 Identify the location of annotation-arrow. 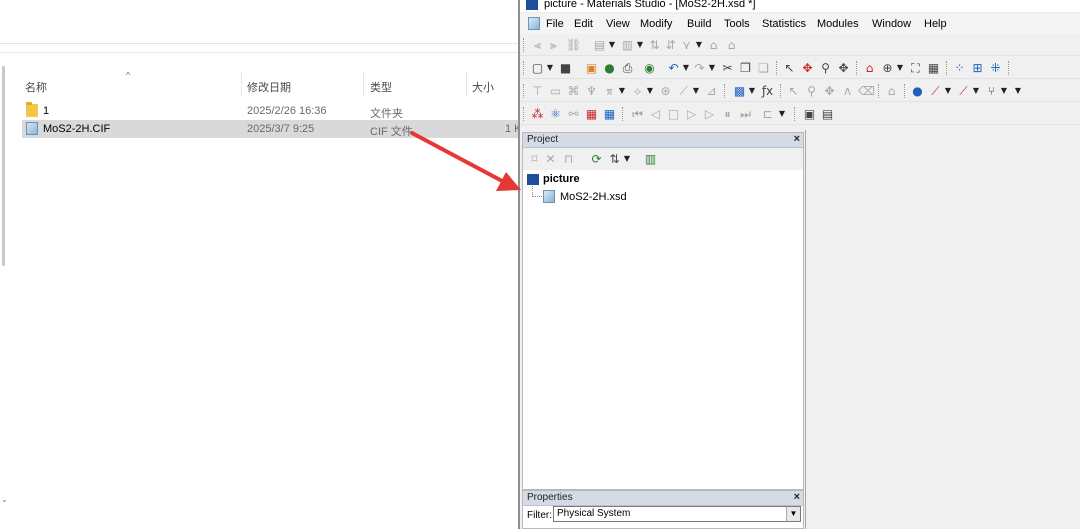
(465, 161).